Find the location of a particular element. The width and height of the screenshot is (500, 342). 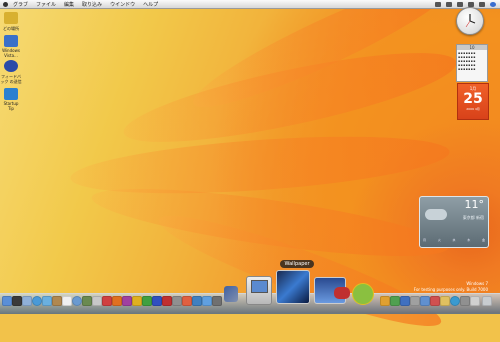

weather-widget: 11° 東京都 新宿 月 火 水 木 金 is located at coordinates (454, 222).